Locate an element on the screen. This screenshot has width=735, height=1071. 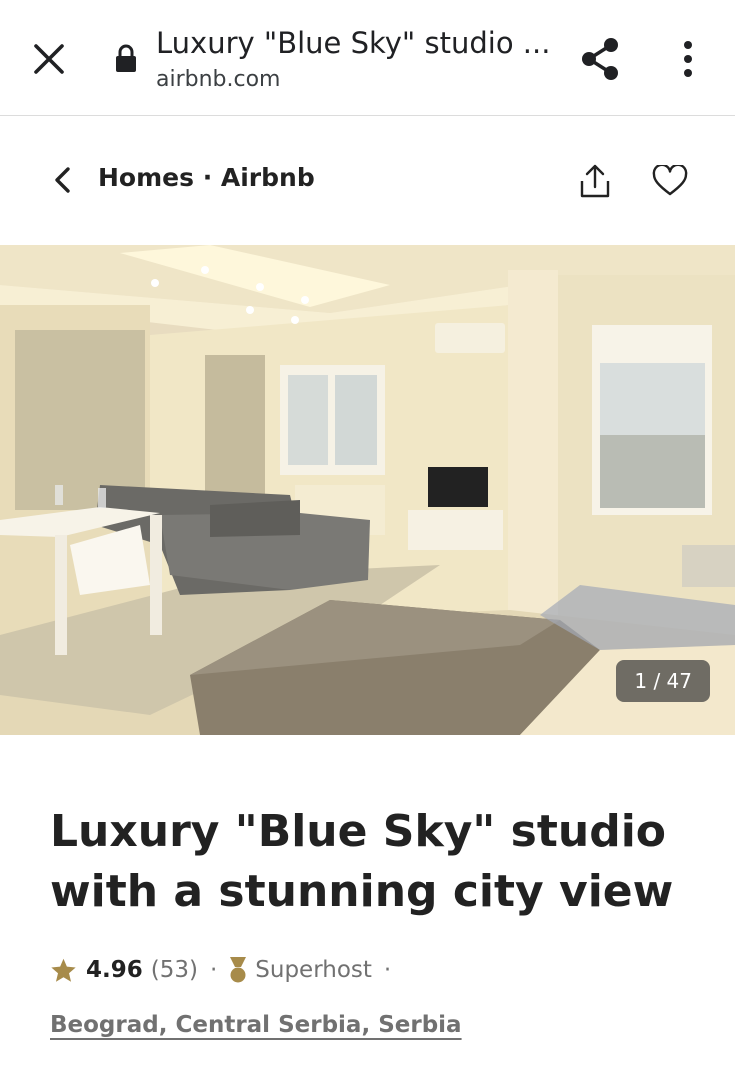
upload-icon is located at coordinates (595, 181).